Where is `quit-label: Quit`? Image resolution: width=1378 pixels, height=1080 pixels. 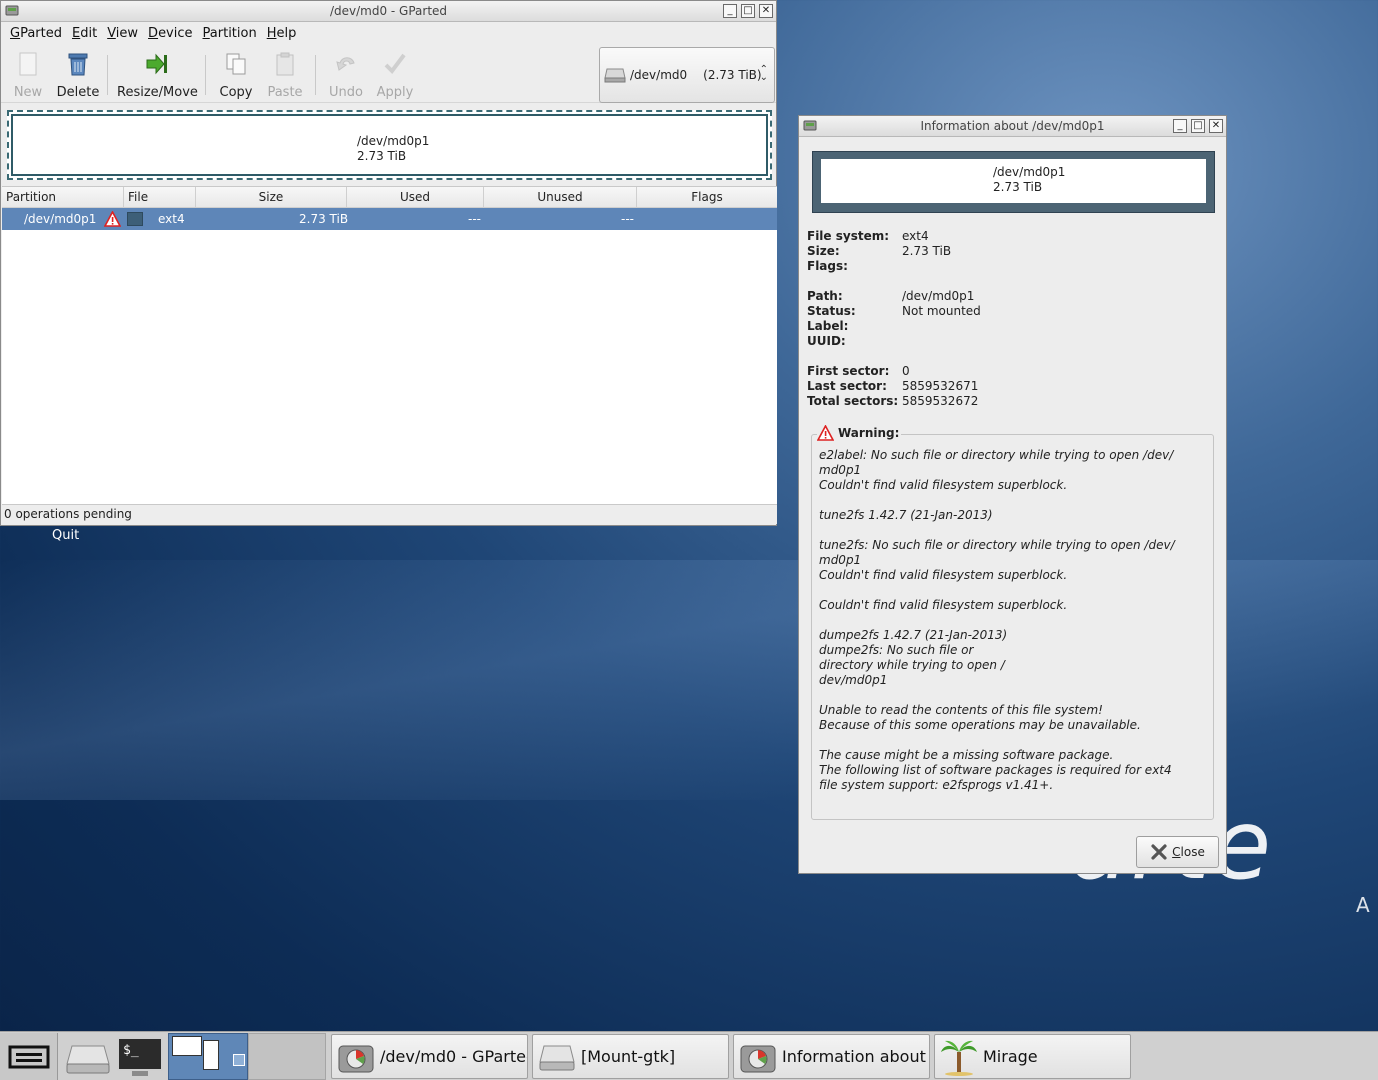 quit-label: Quit is located at coordinates (65, 535).